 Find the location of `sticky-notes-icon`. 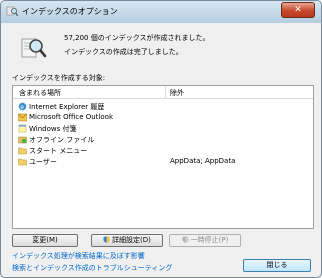

sticky-notes-icon is located at coordinates (22, 128).